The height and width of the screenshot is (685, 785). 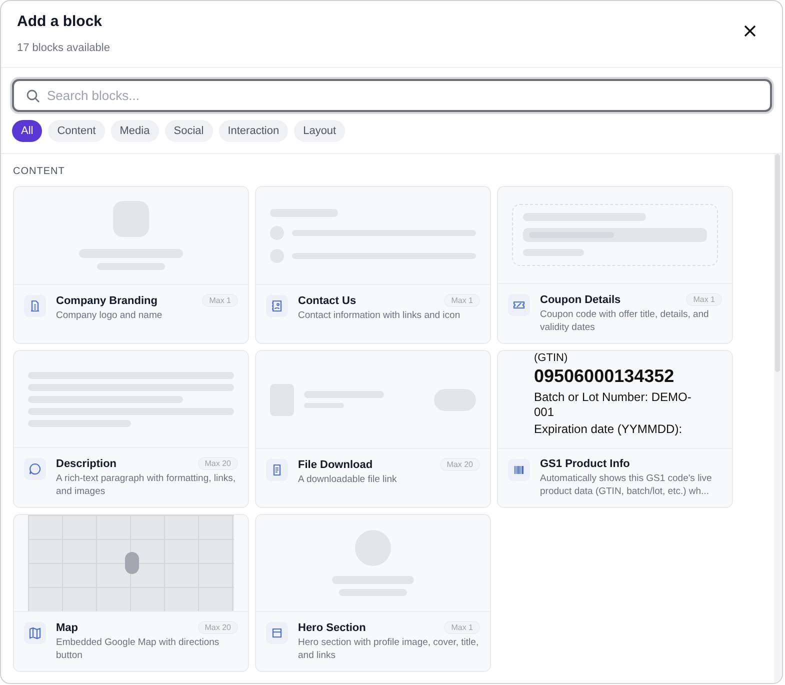 I want to click on block-card: File Download Max 20 A downloadable file link, so click(x=373, y=429).